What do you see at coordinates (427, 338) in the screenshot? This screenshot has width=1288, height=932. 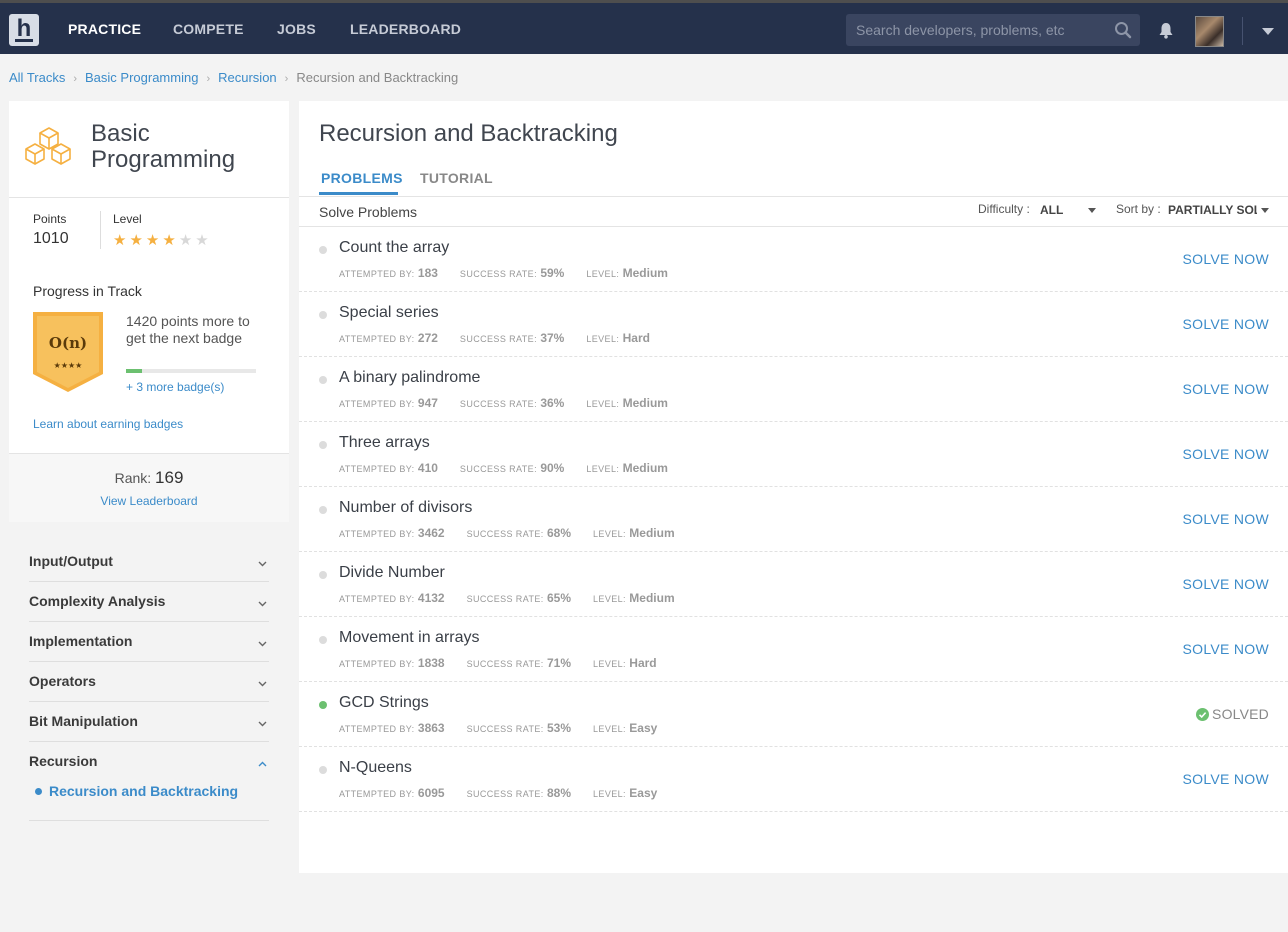 I see `attempted-value: 272` at bounding box center [427, 338].